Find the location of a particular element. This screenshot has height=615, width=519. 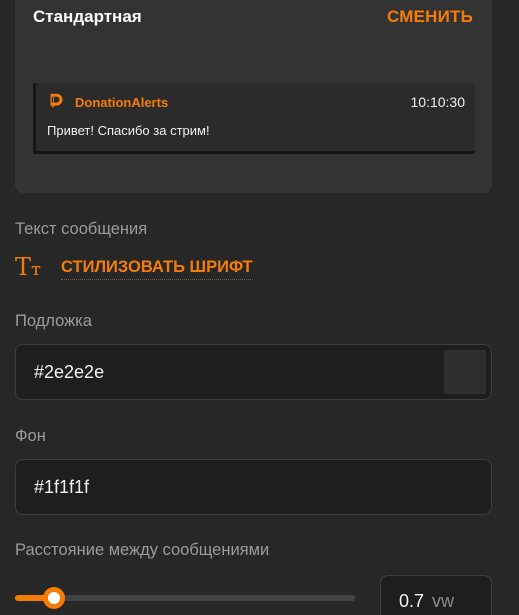

spacing-value: 0.7 is located at coordinates (411, 601).